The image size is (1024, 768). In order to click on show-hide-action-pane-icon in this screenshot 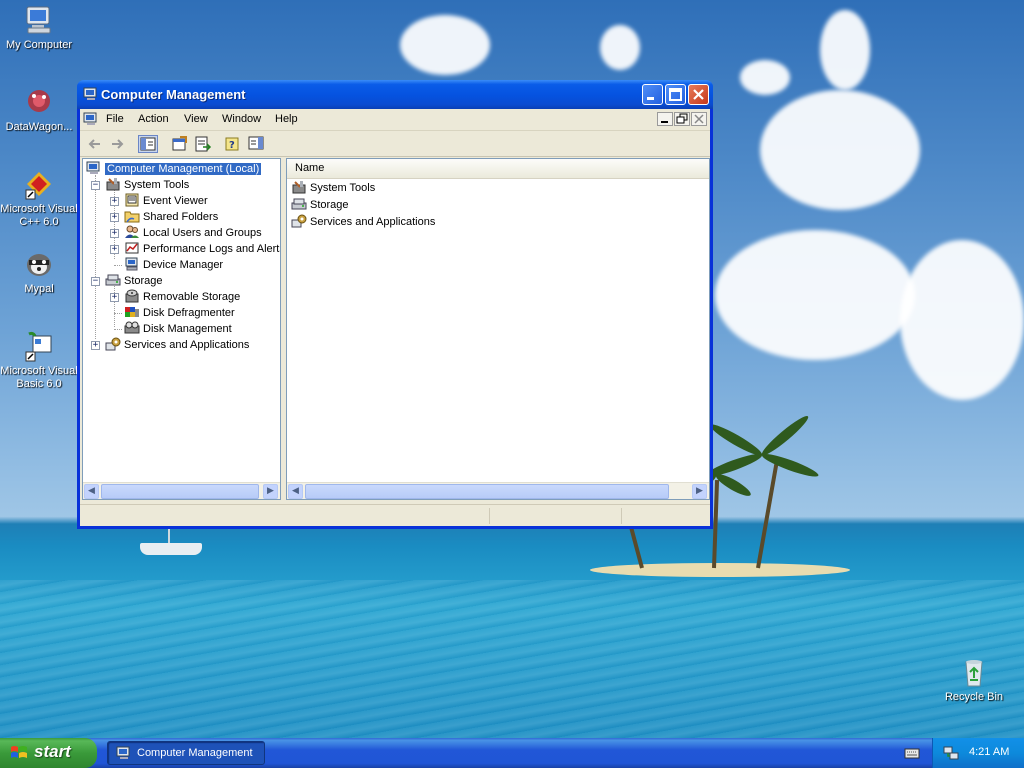, I will do `click(257, 144)`.